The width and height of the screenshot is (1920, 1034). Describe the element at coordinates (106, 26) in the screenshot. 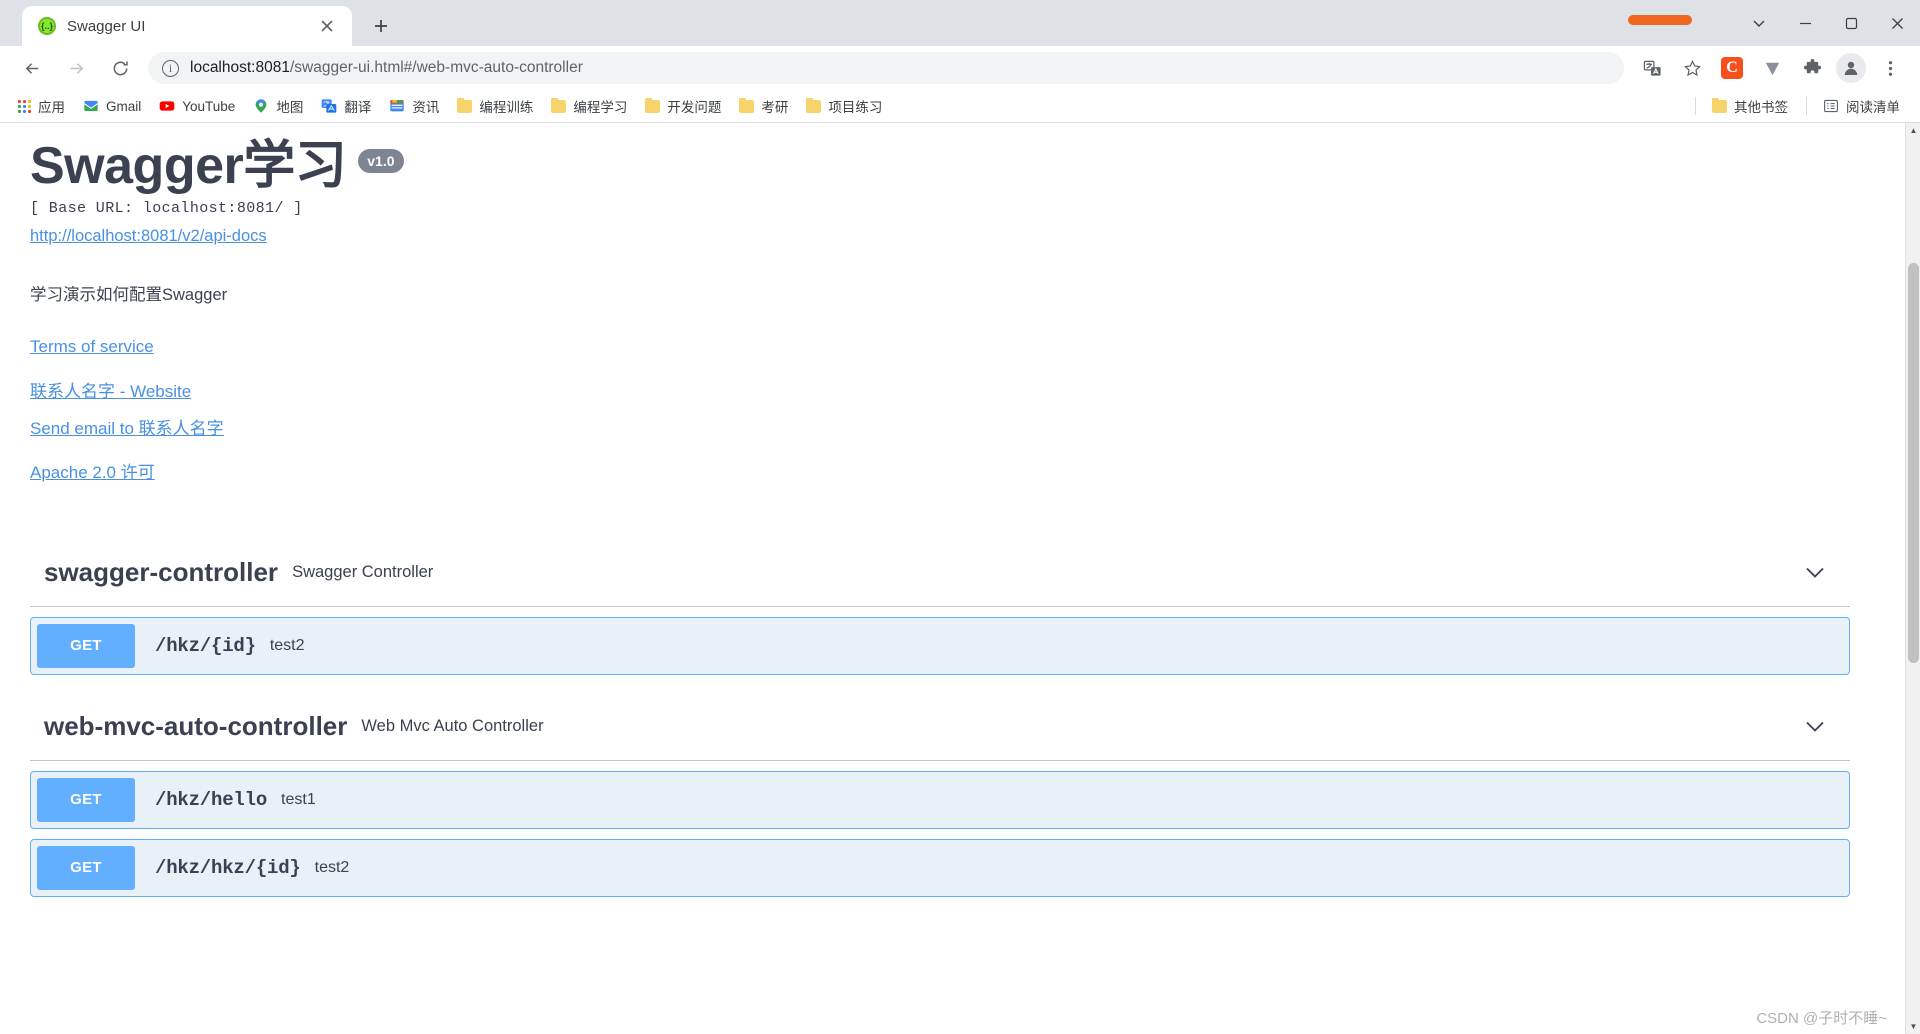

I see `tab-title: Swagger UI` at that location.